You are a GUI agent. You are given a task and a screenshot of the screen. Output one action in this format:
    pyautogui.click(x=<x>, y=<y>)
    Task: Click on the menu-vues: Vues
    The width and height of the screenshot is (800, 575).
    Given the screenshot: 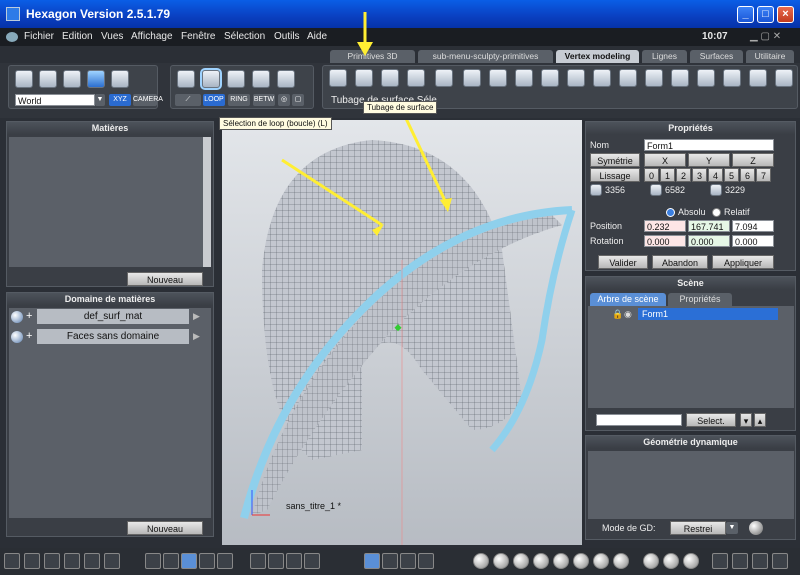 What is the action you would take?
    pyautogui.click(x=112, y=36)
    